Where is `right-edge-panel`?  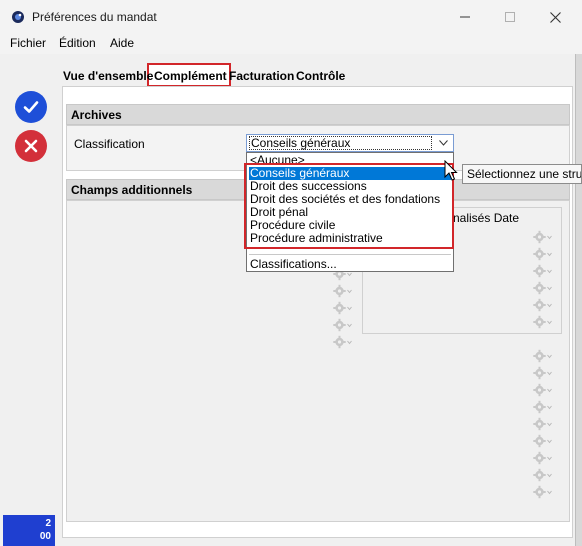 right-edge-panel is located at coordinates (578, 300).